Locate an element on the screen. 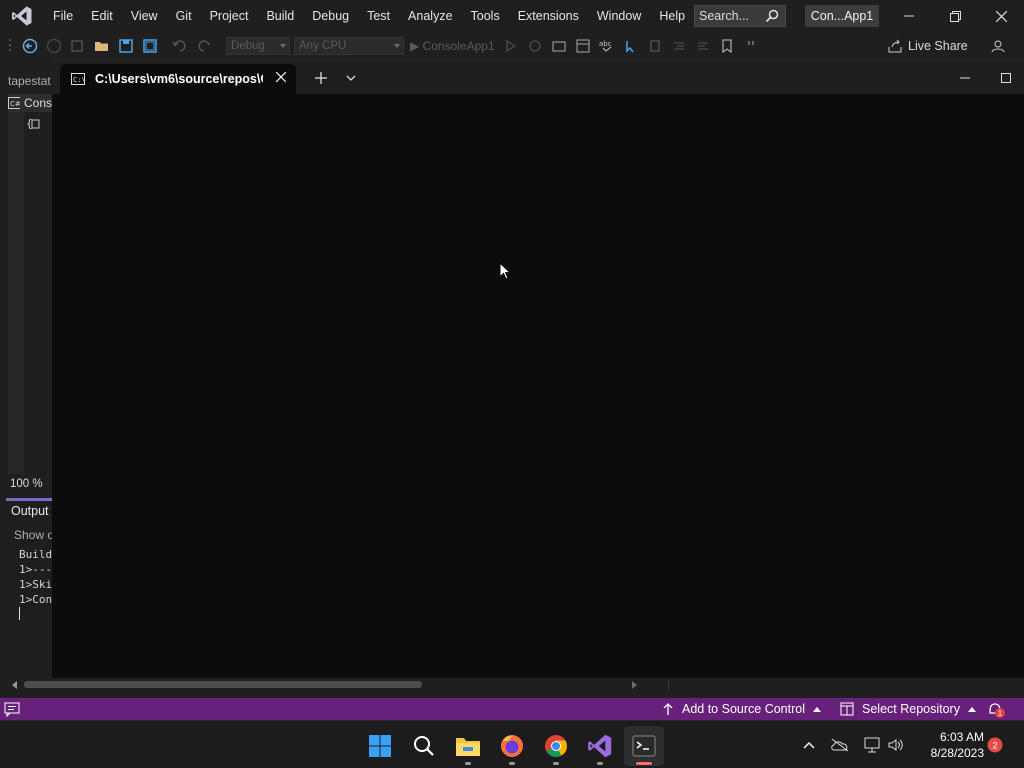 Image resolution: width=1024 pixels, height=768 pixels. menu-window: Window is located at coordinates (619, 16).